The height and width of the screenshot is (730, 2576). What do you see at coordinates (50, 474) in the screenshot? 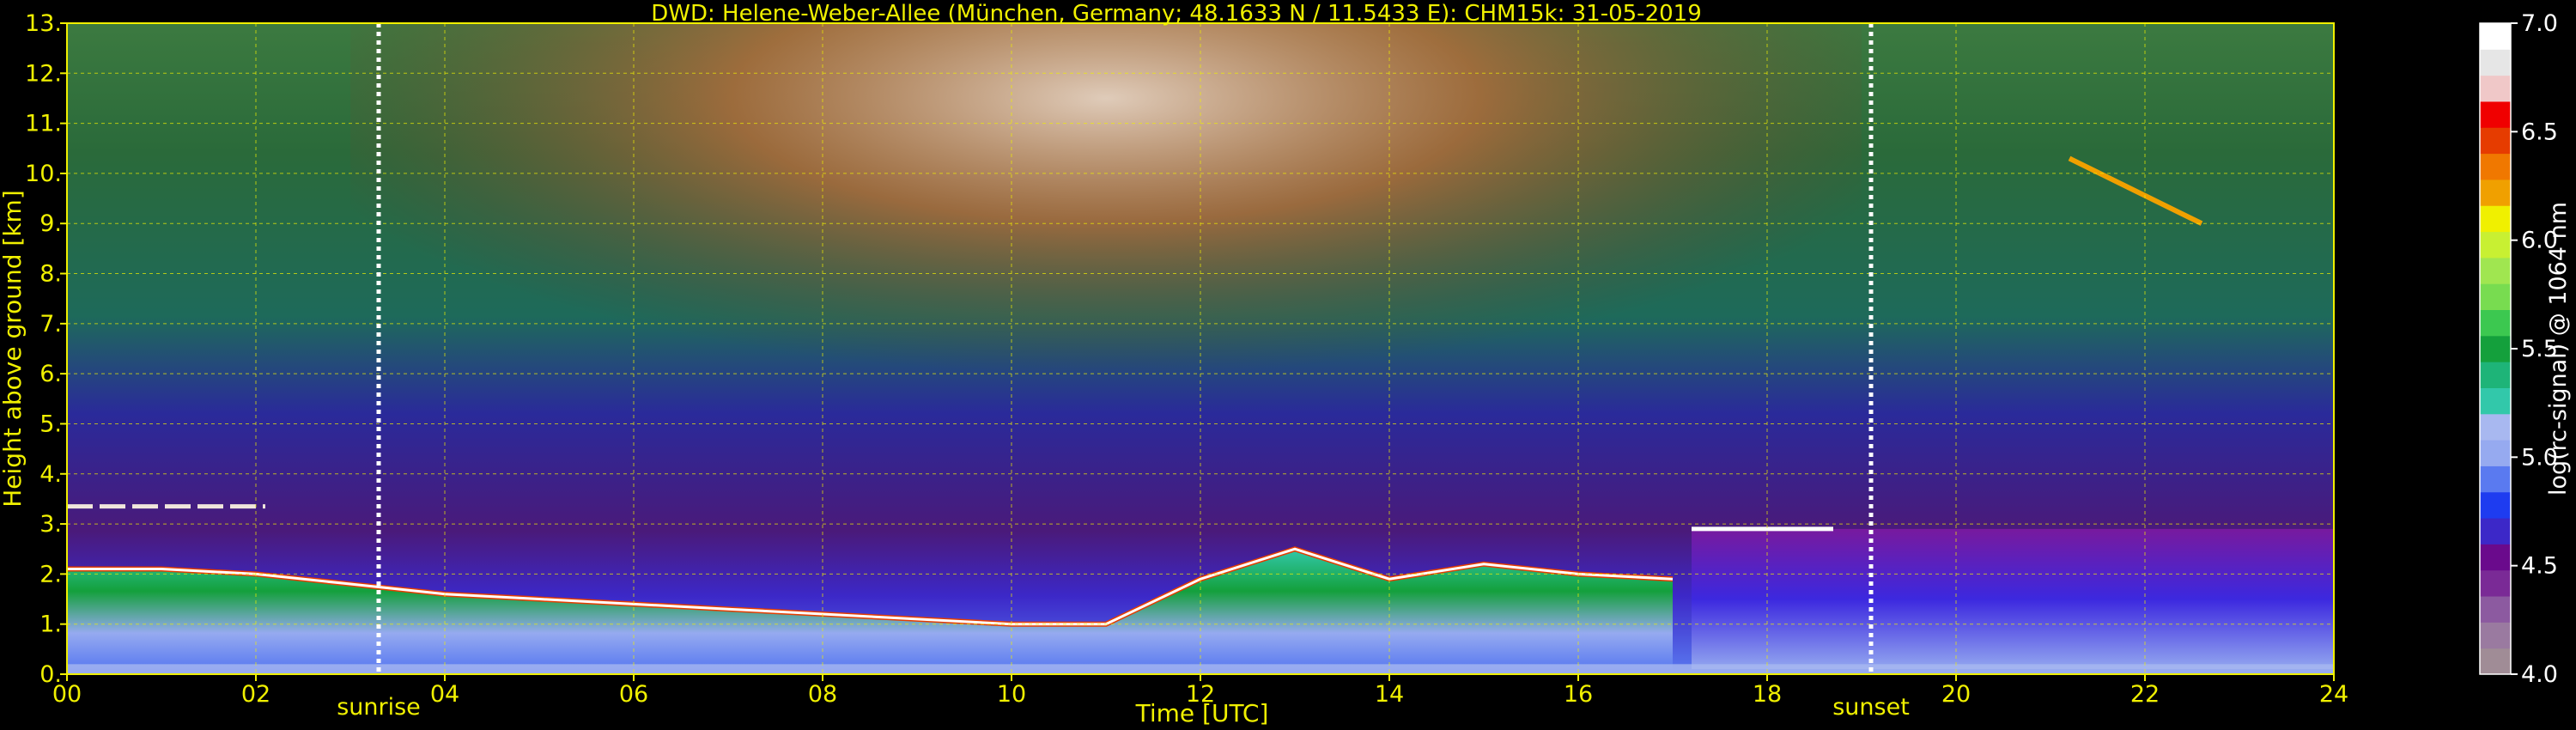
I see `y-tick-label: 4.` at bounding box center [50, 474].